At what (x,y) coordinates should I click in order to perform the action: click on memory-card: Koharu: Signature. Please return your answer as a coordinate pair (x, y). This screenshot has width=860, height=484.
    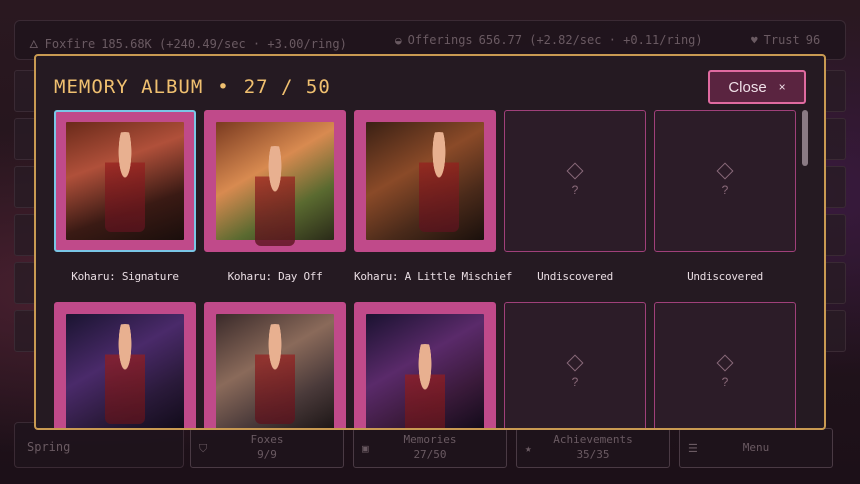
    Looking at the image, I should click on (125, 196).